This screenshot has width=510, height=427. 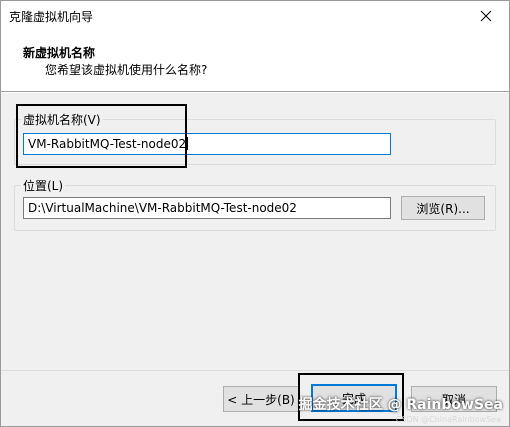 I want to click on wizard-header: 新虚拟机名称 您希望该虚拟机使用什么名称?, so click(x=255, y=60).